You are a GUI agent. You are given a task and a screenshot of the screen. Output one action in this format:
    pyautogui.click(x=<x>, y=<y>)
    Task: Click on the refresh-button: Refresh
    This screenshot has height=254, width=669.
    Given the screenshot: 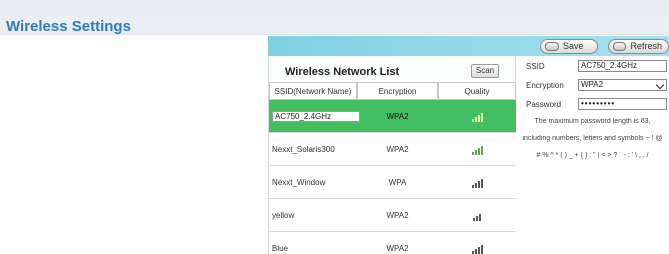 What is the action you would take?
    pyautogui.click(x=638, y=46)
    